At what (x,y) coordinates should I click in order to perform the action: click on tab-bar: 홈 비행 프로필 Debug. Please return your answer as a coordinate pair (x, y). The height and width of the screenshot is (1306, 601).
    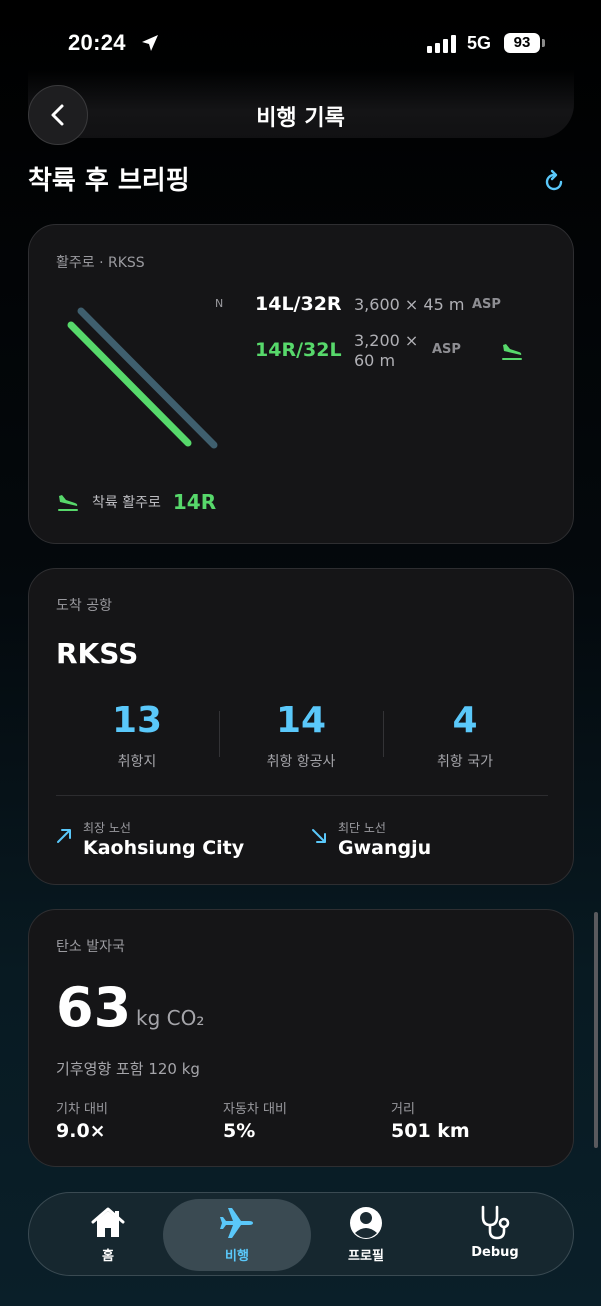
    Looking at the image, I should click on (301, 1234).